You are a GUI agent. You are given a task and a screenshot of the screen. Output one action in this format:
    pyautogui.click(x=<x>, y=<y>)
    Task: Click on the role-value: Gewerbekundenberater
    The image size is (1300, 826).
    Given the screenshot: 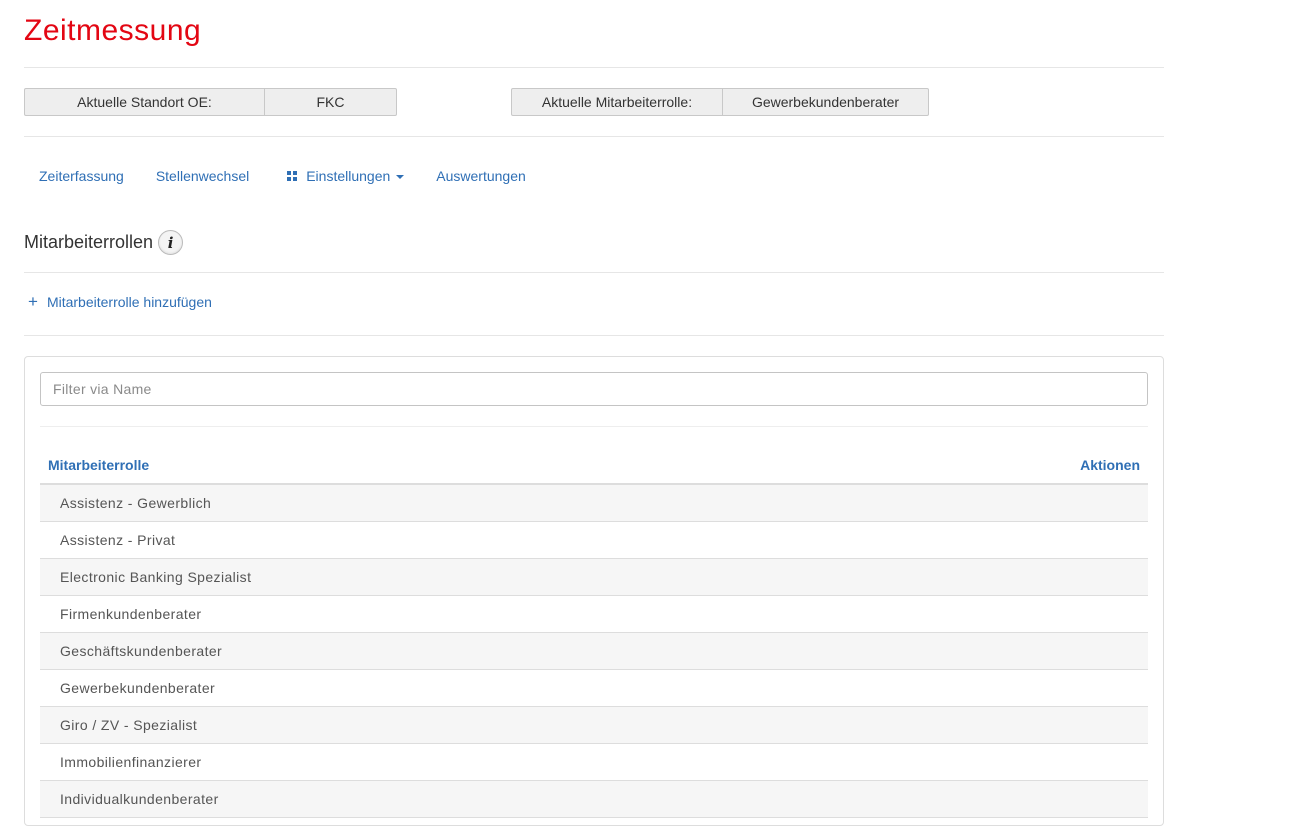 What is the action you would take?
    pyautogui.click(x=825, y=102)
    